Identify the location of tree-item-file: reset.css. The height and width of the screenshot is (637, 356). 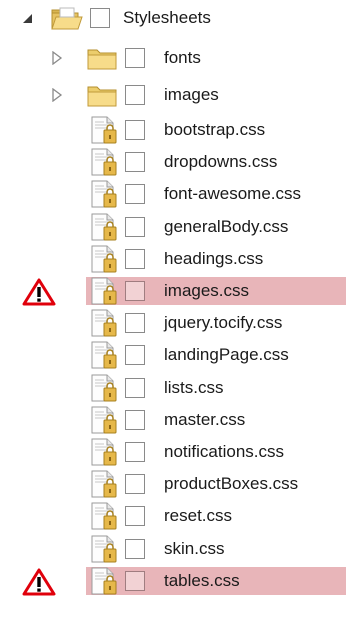
(178, 516).